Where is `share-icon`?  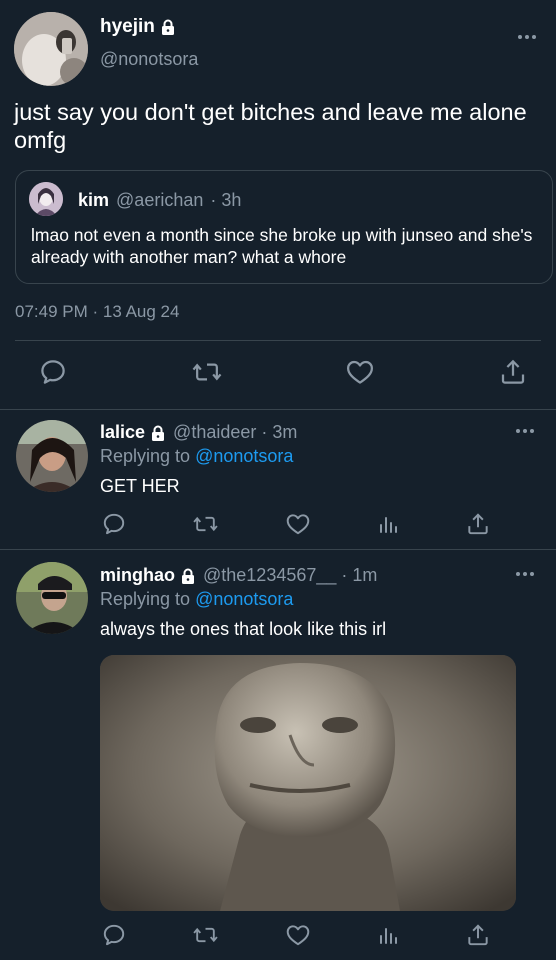
share-icon is located at coordinates (478, 935).